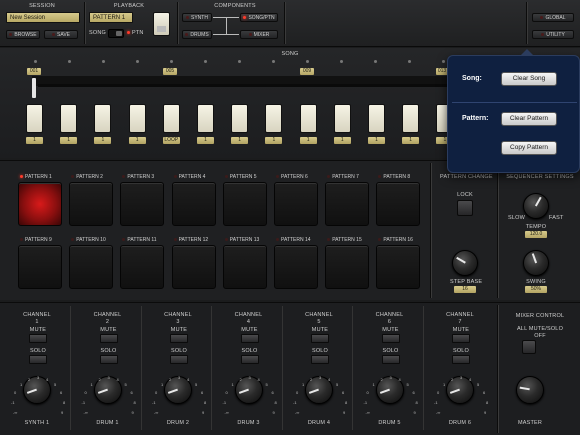 Image resolution: width=580 pixels, height=435 pixels. What do you see at coordinates (553, 17) in the screenshot?
I see `global-button: GLOBAL` at bounding box center [553, 17].